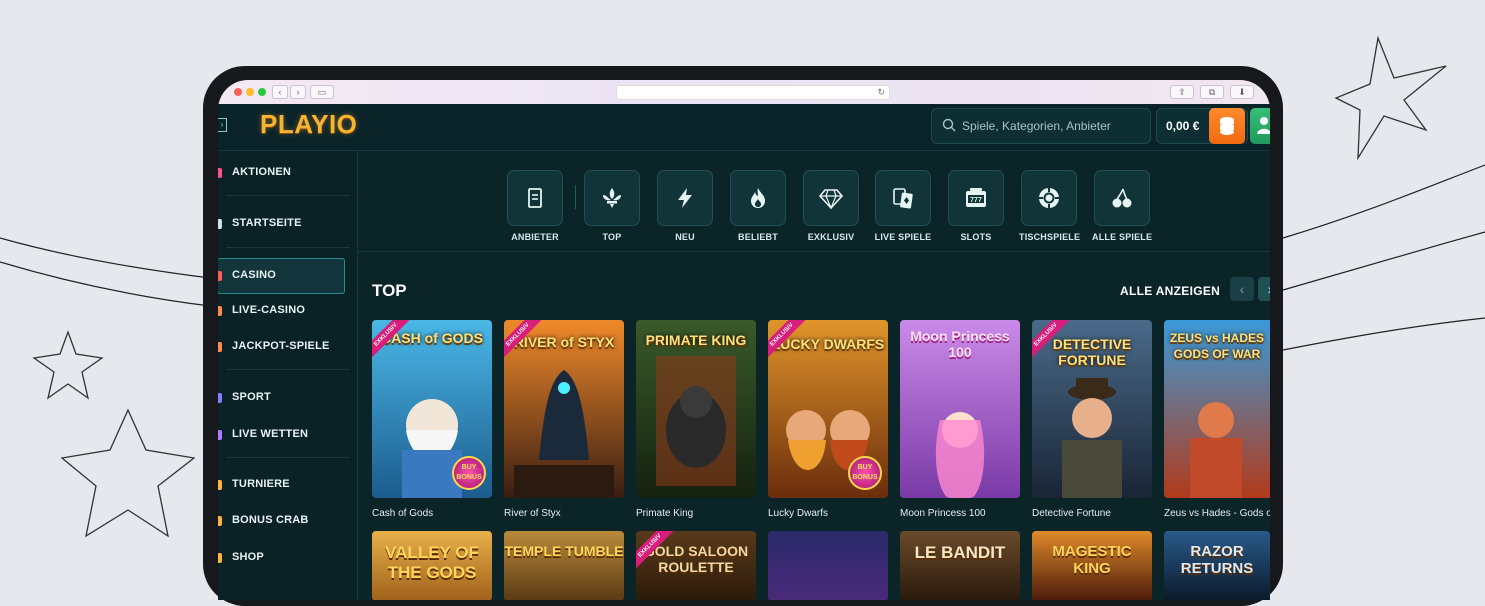  Describe the element at coordinates (831, 199) in the screenshot. I see `diamond-icon` at that location.